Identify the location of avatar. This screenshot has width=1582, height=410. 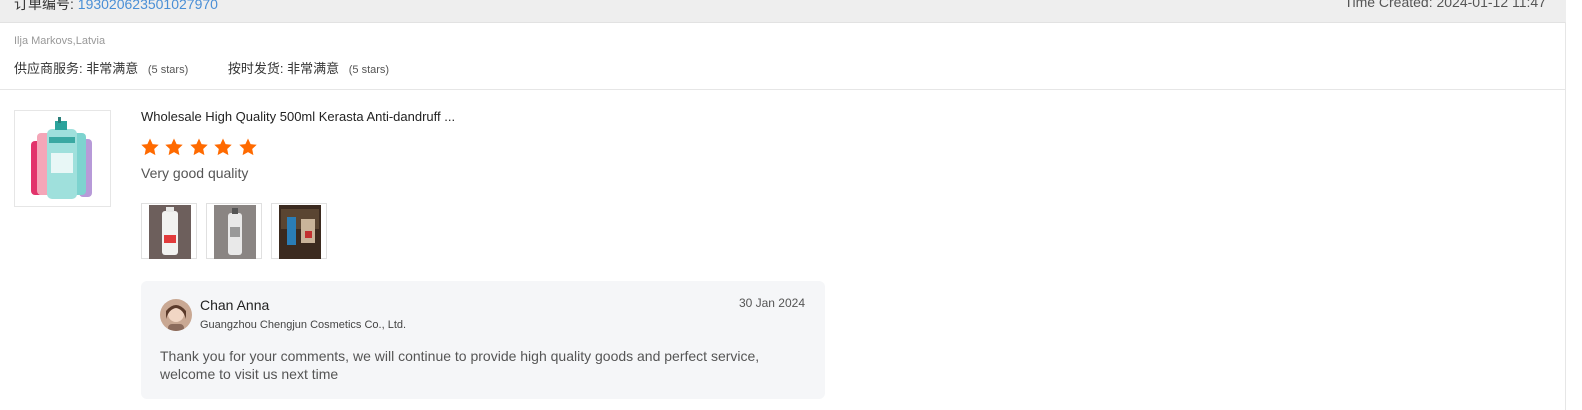
(176, 315).